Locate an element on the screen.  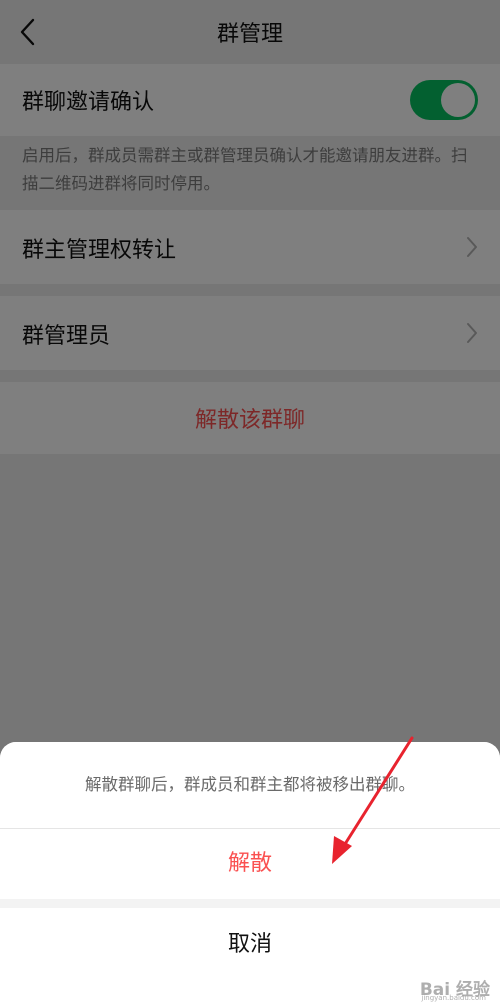
action-sheet-tip: 解散群聊后，群成员和群主都将被移出群聊。 is located at coordinates (250, 785).